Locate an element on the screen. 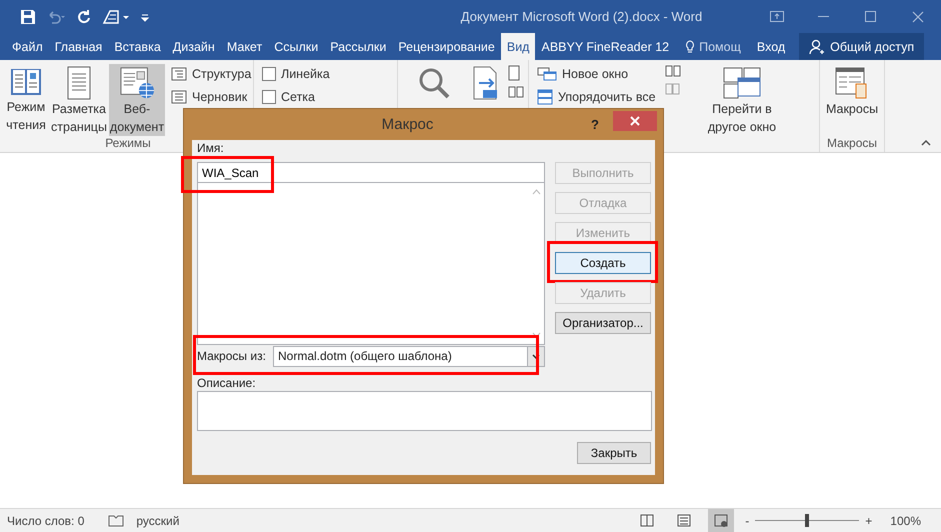 The height and width of the screenshot is (532, 941). window-command-button: Упорядочить все is located at coordinates (598, 97).